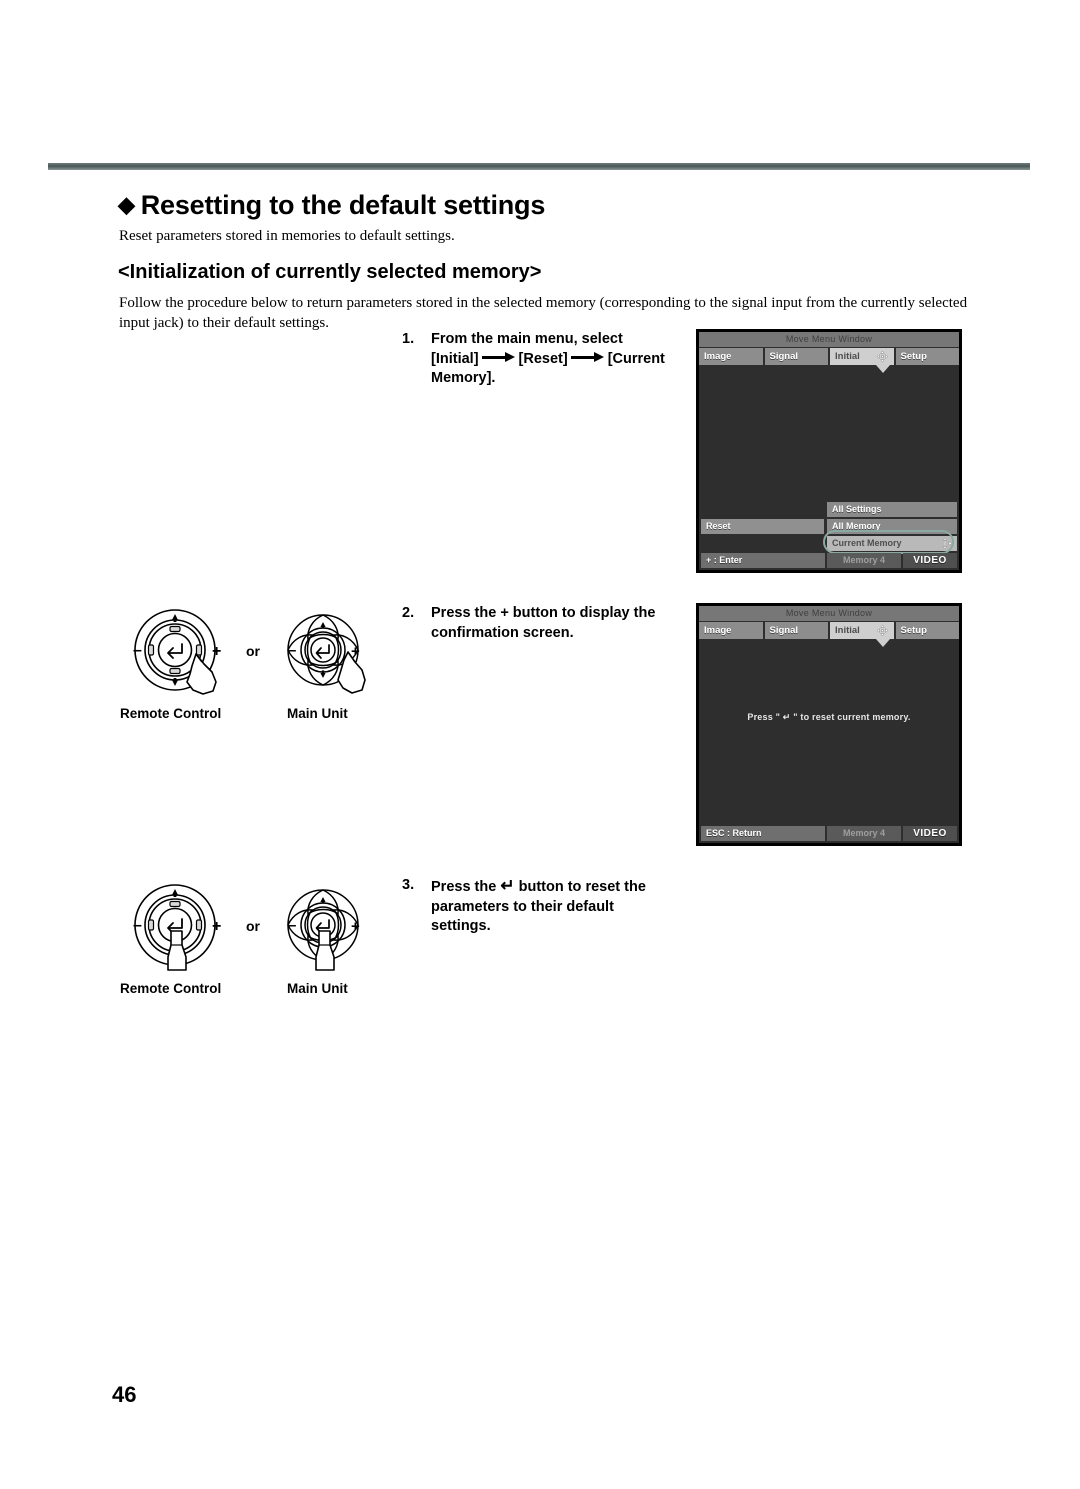 This screenshot has height=1489, width=1080. I want to click on remote-and-main-unit-diagram-plus: – + or – +, so click(249, 652).